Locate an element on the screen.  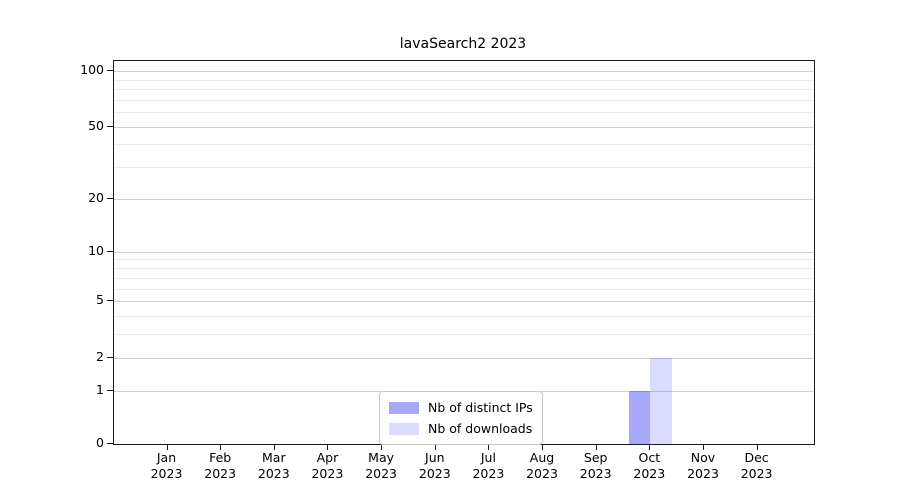
x-tick-label-apr: Apr 2023 is located at coordinates (327, 465).